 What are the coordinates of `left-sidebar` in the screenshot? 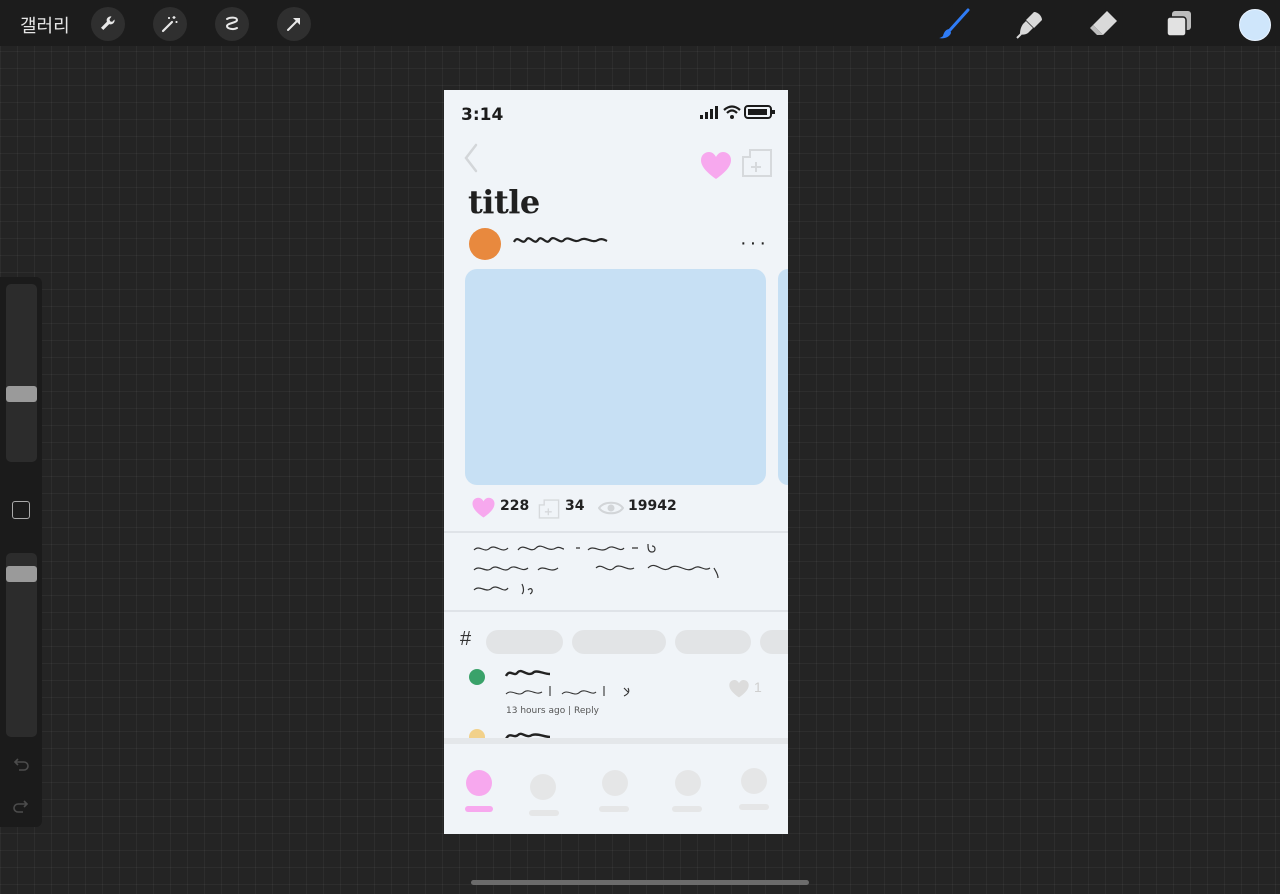 It's located at (21, 552).